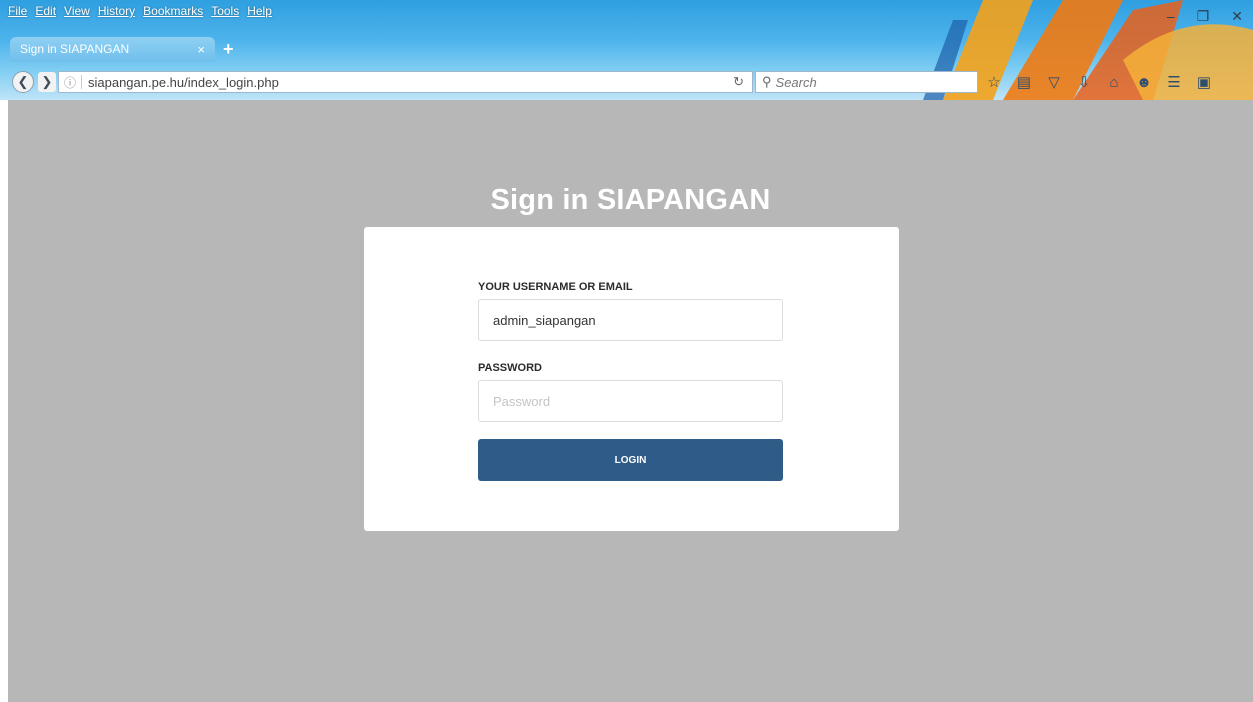 The height and width of the screenshot is (702, 1253). I want to click on tab-strip: Sign in SIAPANGAN × +, so click(122, 49).